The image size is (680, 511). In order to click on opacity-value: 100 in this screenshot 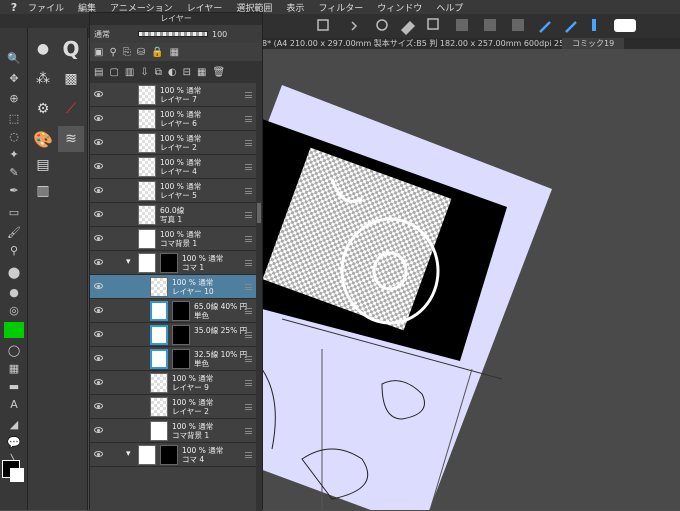, I will do `click(219, 34)`.